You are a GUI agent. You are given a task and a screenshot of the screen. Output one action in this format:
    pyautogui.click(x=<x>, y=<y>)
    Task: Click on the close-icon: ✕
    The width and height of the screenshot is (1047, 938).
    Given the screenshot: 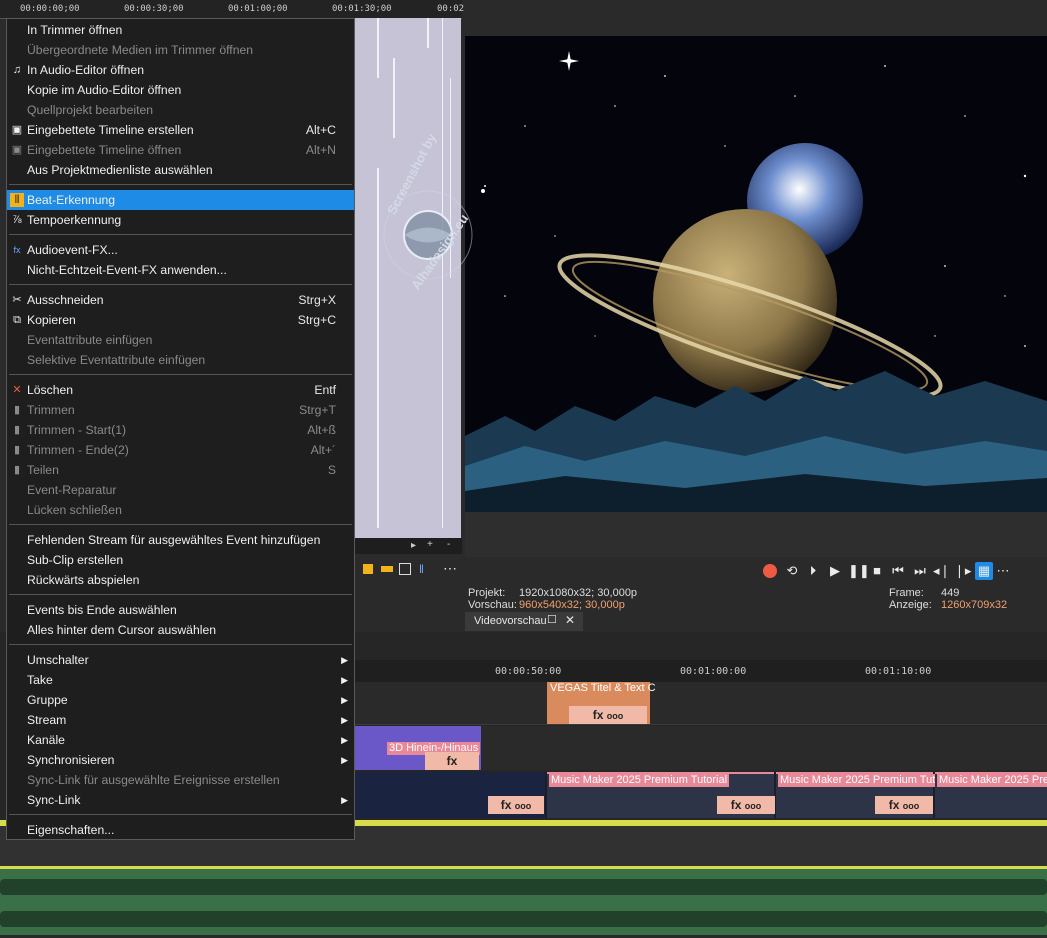 What is the action you would take?
    pyautogui.click(x=570, y=620)
    